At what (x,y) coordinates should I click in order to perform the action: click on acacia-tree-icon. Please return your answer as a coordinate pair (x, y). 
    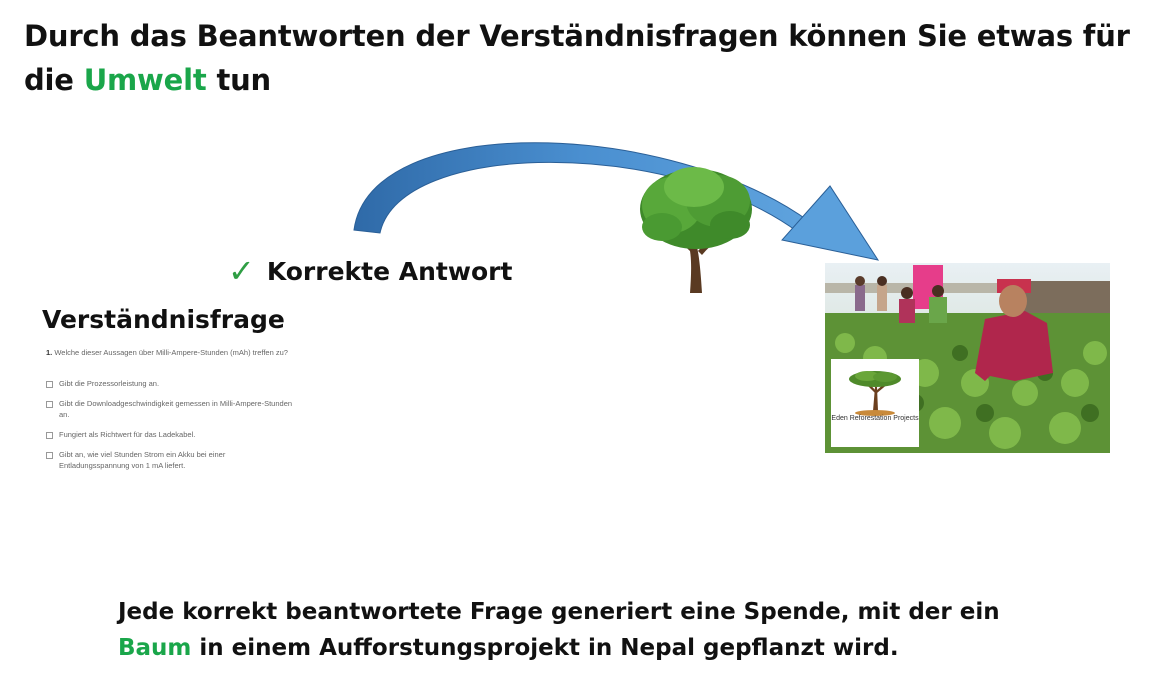
    Looking at the image, I should click on (875, 393).